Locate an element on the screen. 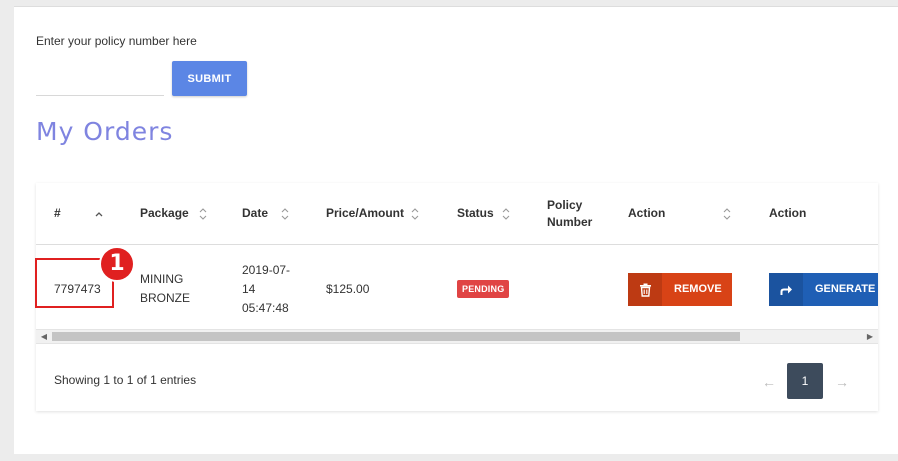  column-header-action-generate: Action is located at coordinates (819, 213).